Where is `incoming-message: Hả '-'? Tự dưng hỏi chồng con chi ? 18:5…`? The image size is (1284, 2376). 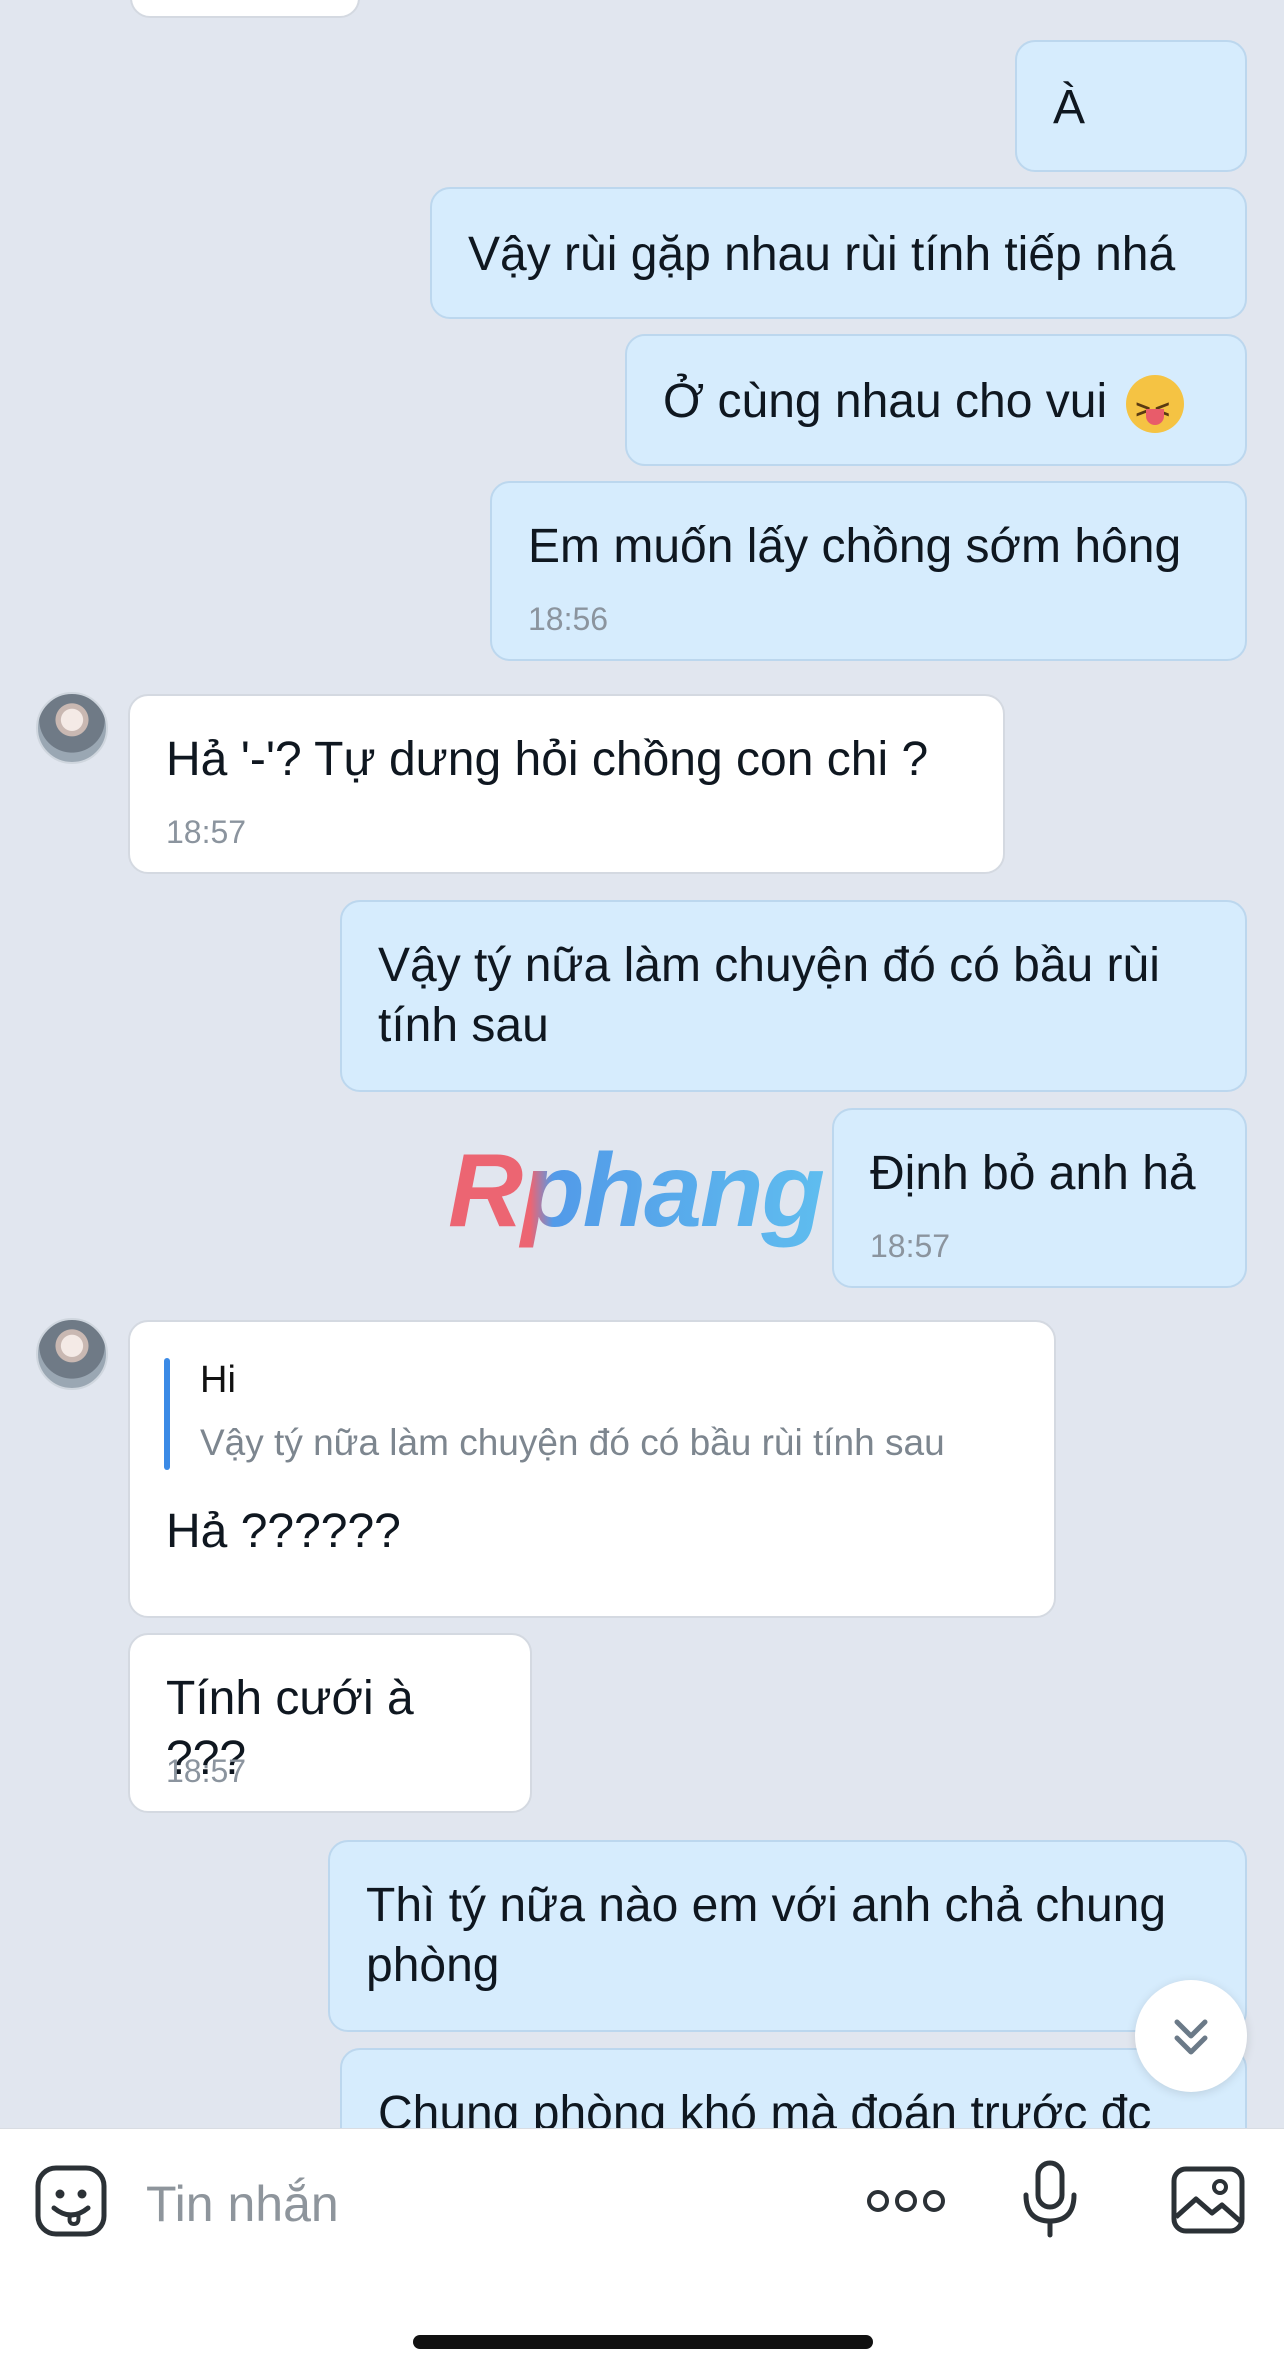 incoming-message: Hả '-'? Tự dưng hỏi chồng con chi ? 18:5… is located at coordinates (566, 784).